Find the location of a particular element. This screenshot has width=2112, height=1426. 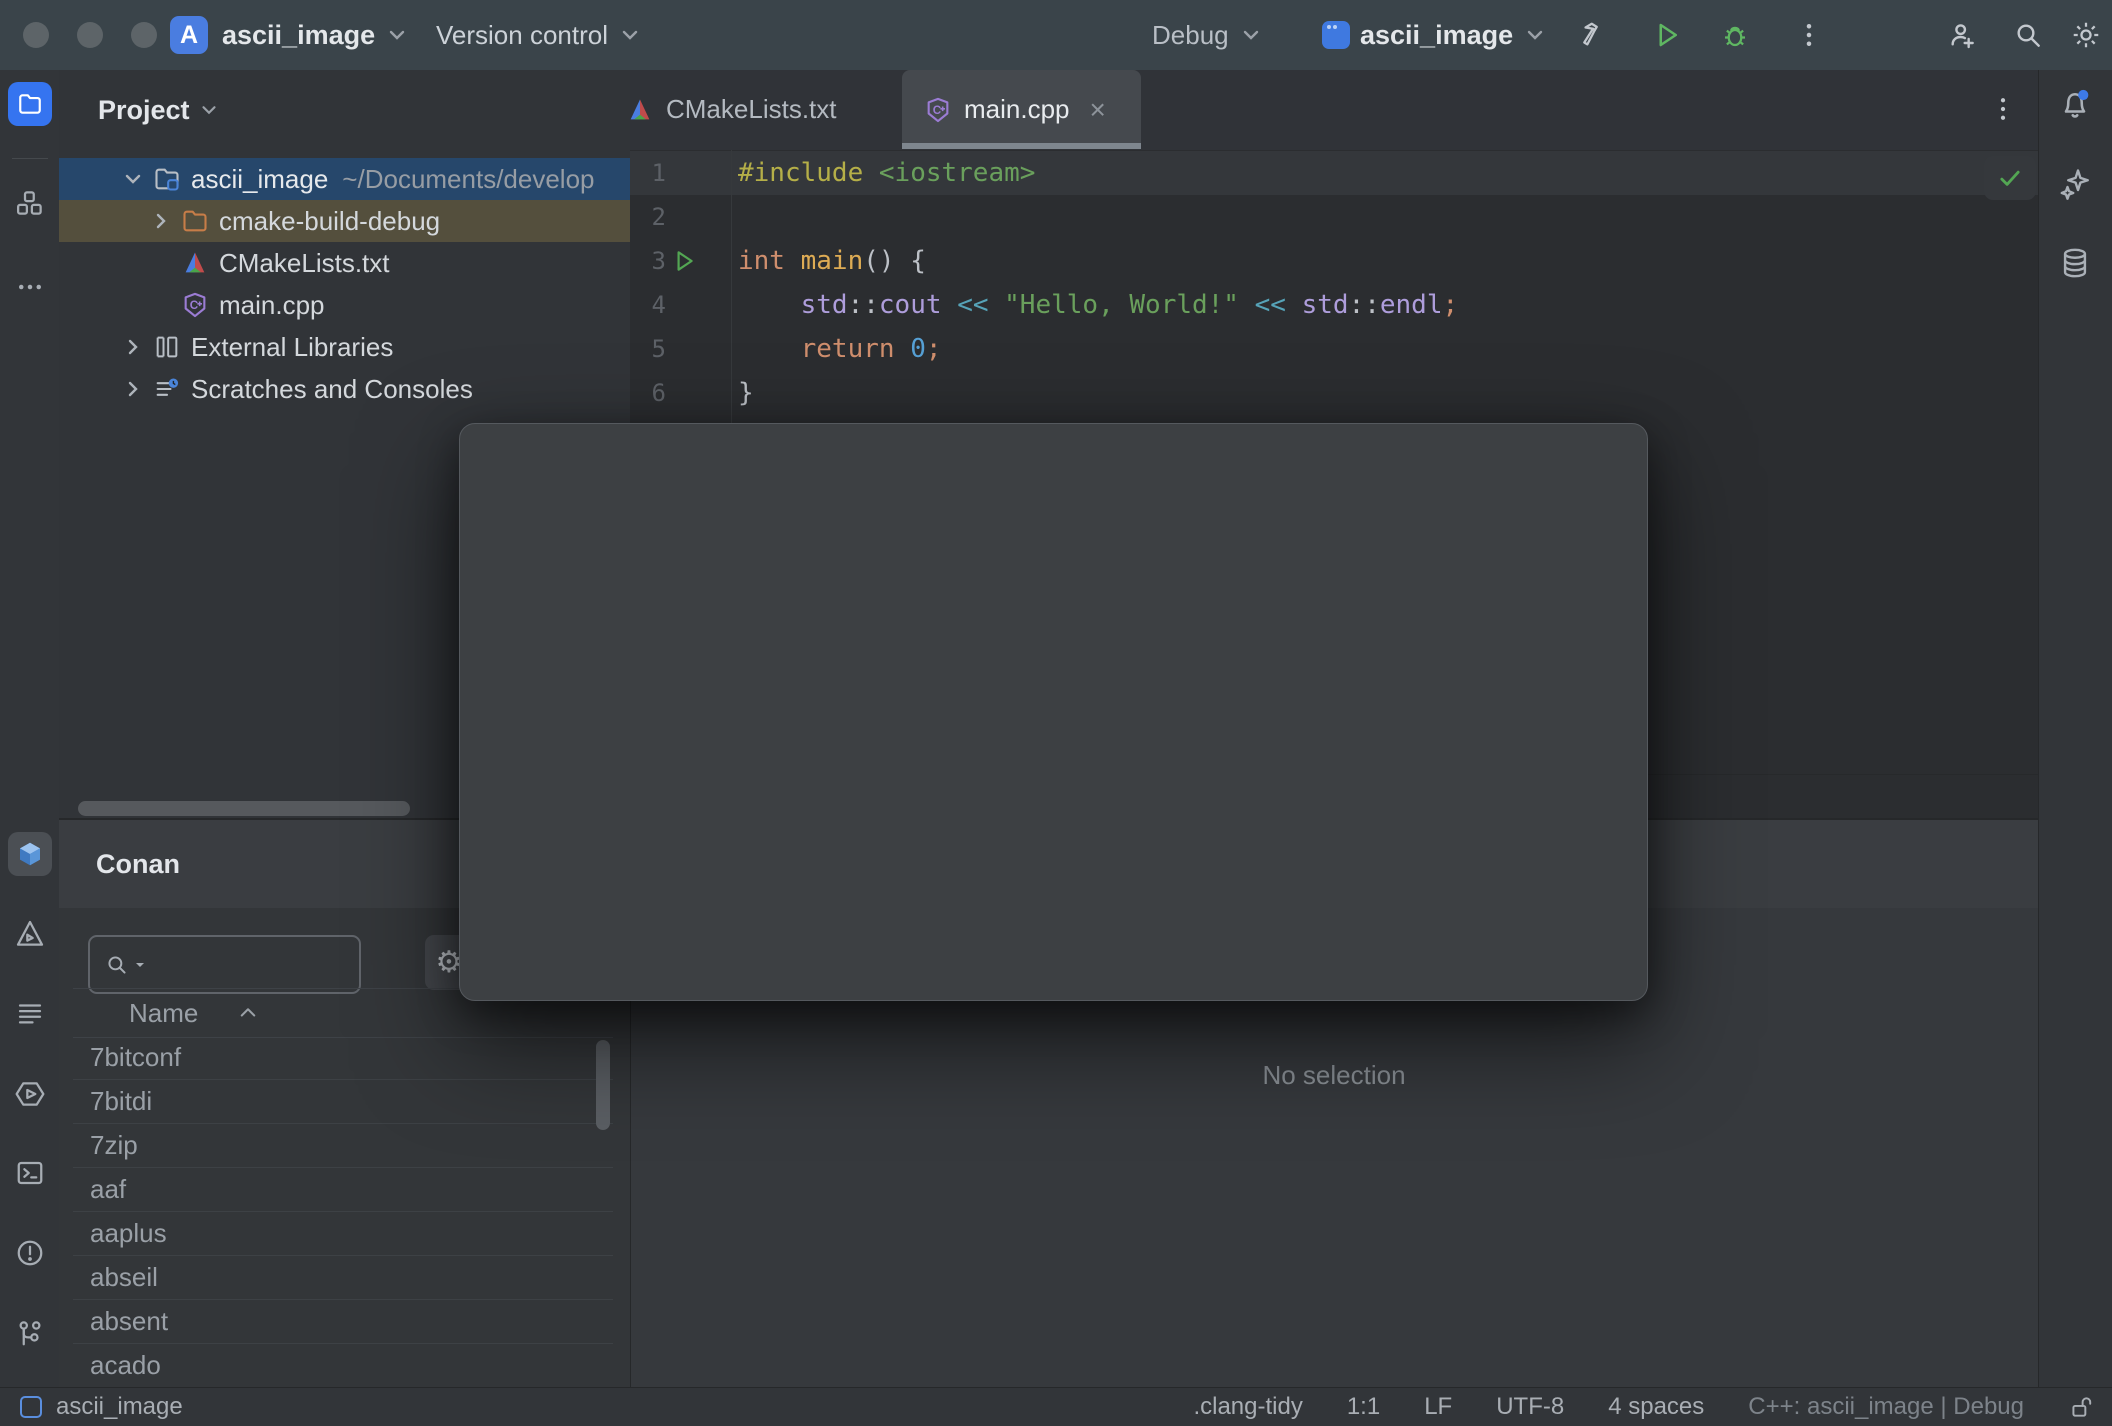

settings-gear-icon is located at coordinates (2086, 35).